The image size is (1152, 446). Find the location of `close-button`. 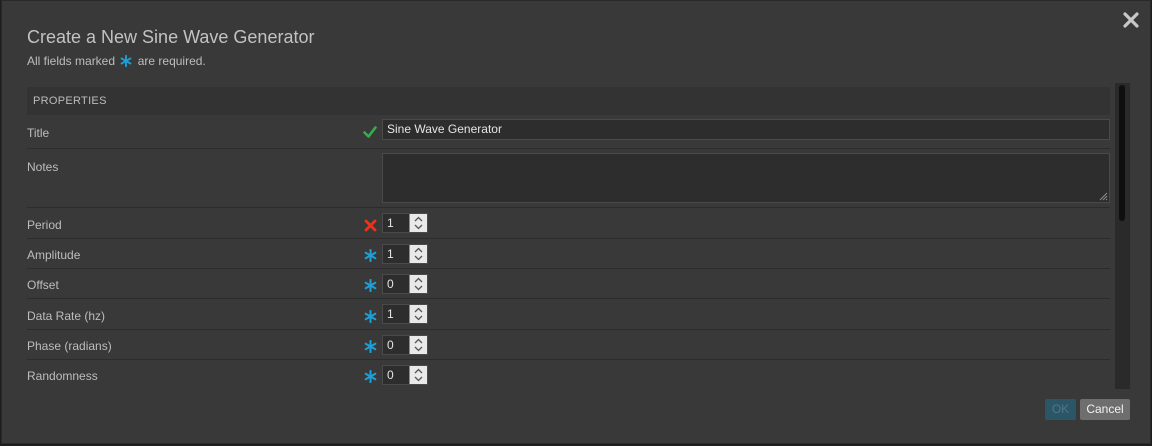

close-button is located at coordinates (1131, 20).